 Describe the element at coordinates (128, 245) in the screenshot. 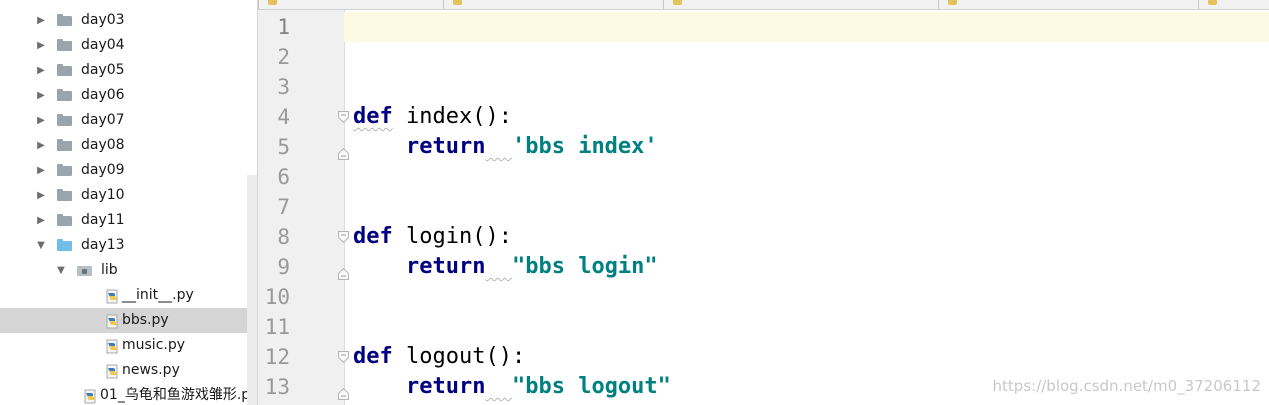

I see `tree-item-day13: ▼ day13` at that location.